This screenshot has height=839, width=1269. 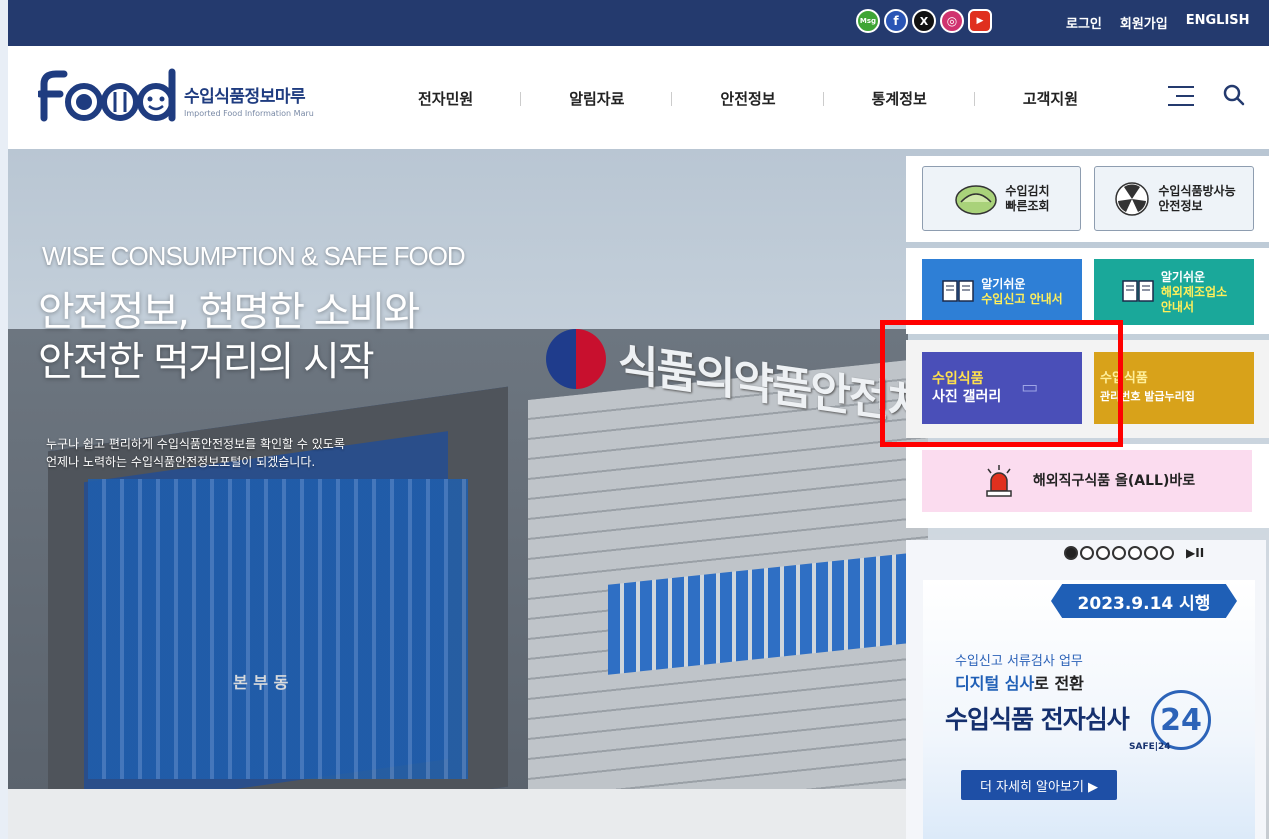 What do you see at coordinates (1132, 198) in the screenshot?
I see `radiation-globe-icon` at bounding box center [1132, 198].